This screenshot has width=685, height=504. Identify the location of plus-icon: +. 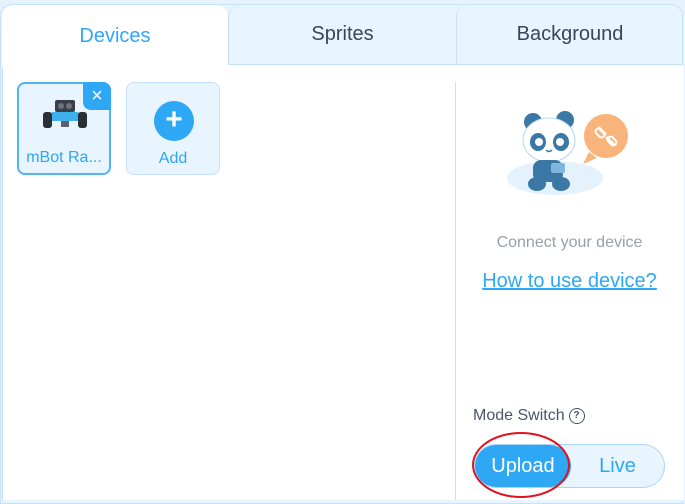
(174, 121).